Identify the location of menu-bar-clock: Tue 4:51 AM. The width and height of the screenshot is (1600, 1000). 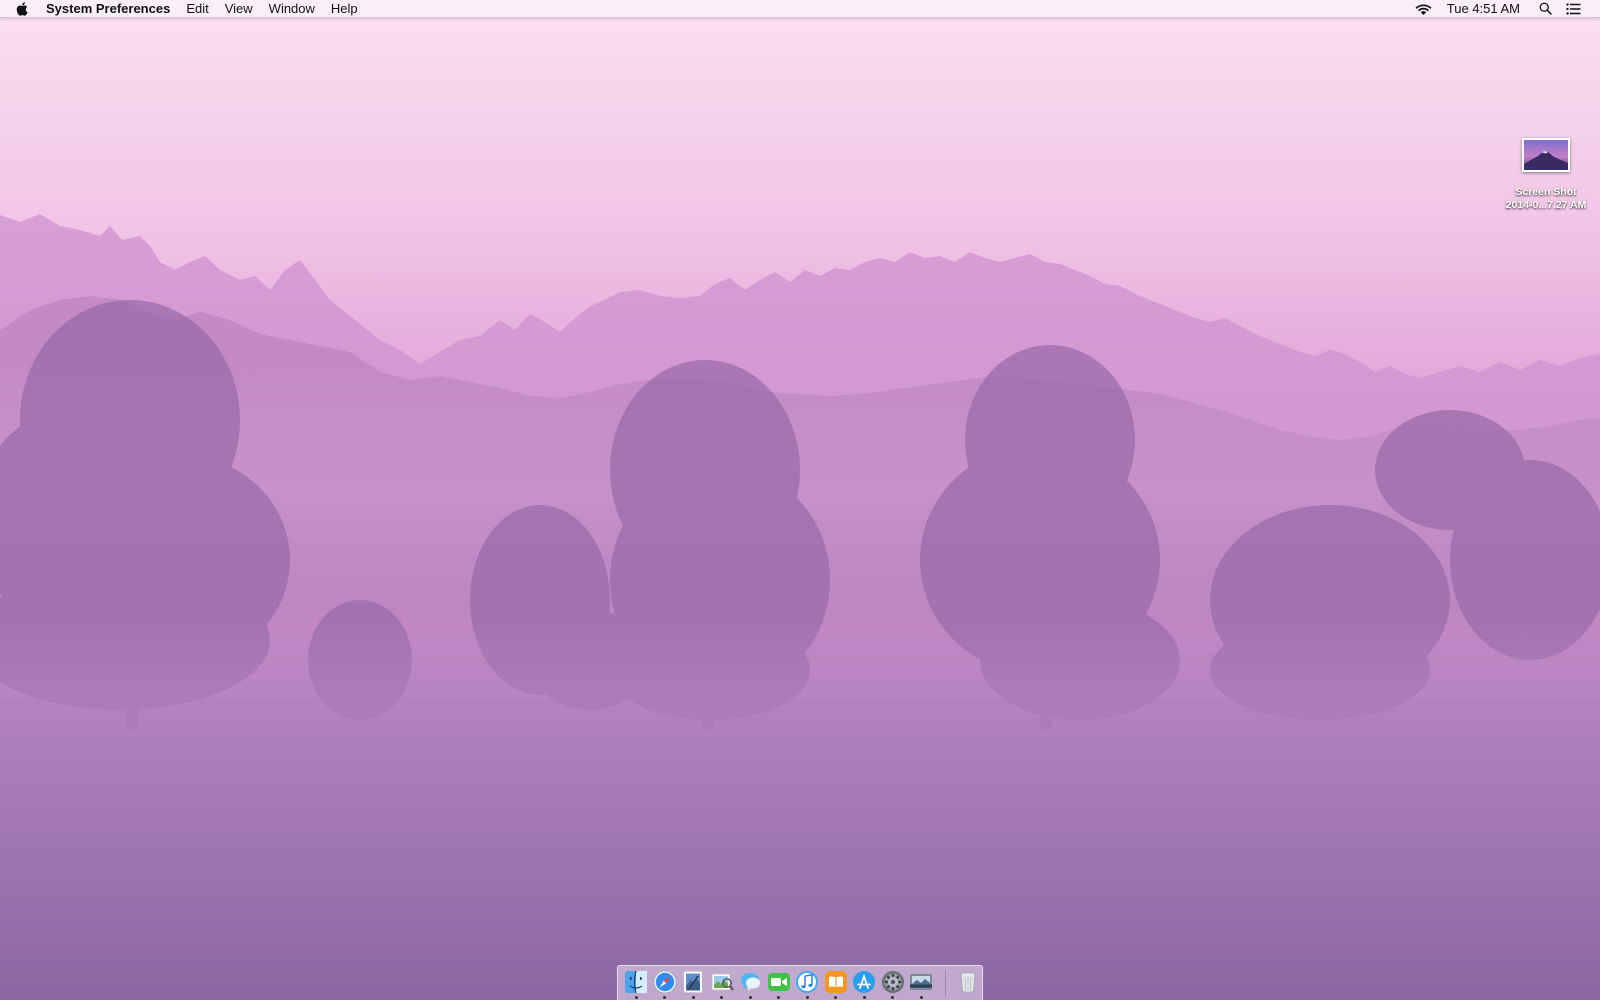
(1485, 9).